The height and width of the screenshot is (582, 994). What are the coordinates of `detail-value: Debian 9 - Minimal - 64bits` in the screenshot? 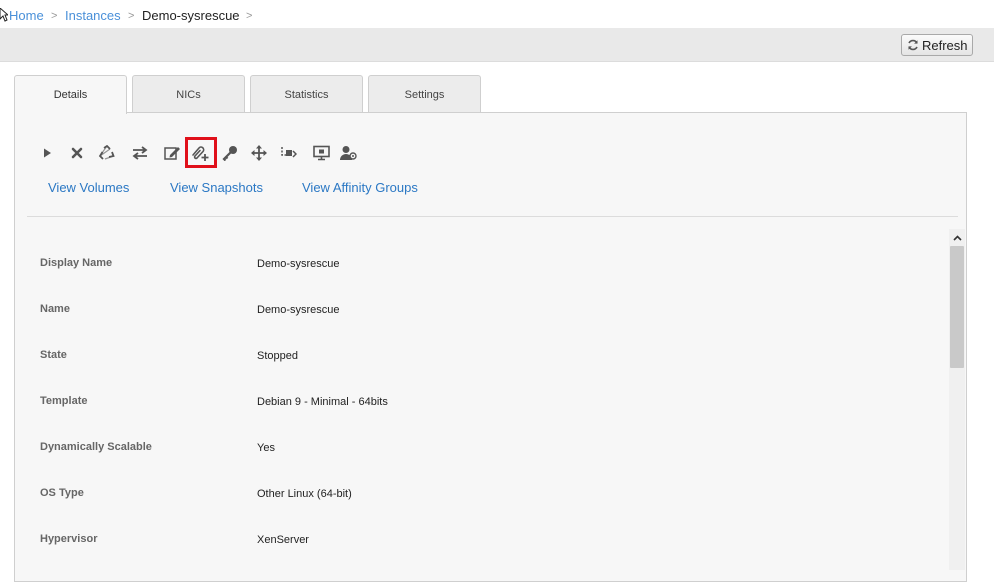 It's located at (322, 402).